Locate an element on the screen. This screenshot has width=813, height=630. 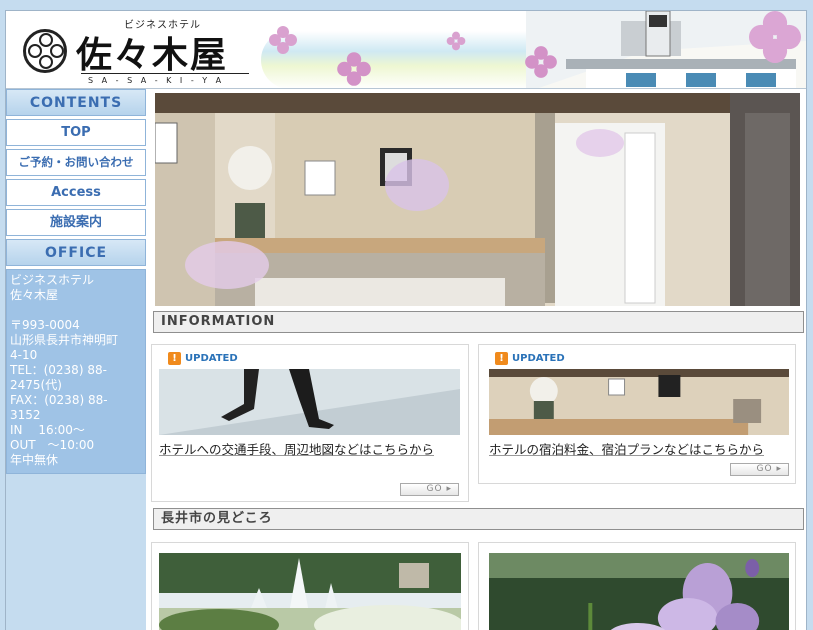
iris-flower-photo is located at coordinates (639, 591).